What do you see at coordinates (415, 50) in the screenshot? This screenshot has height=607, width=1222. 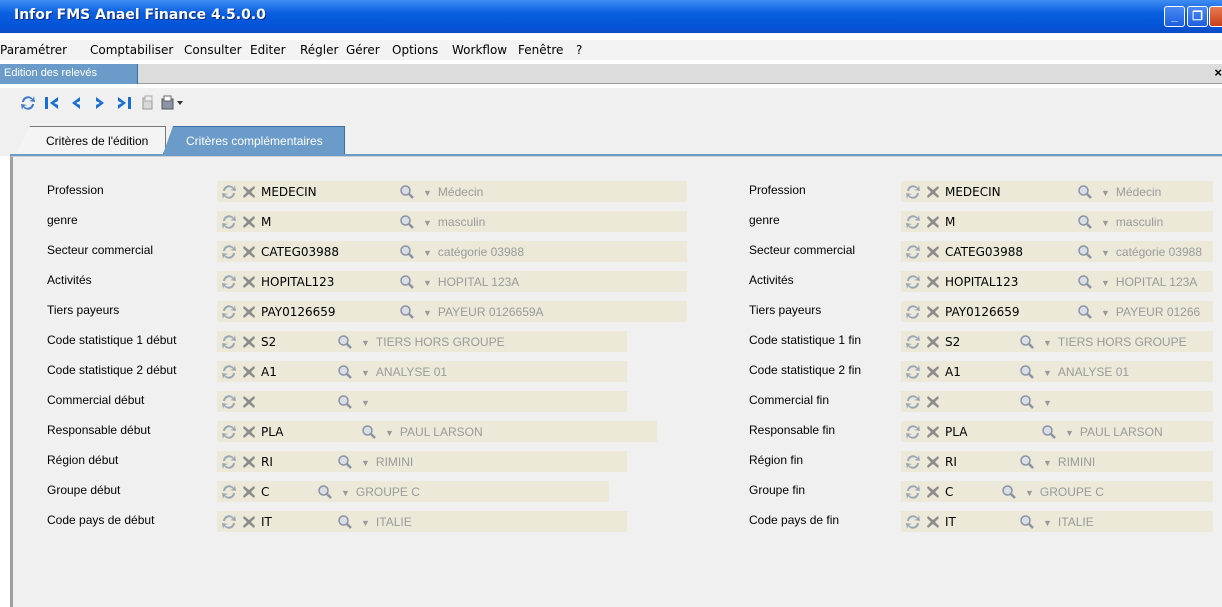 I see `menu-item: Options` at bounding box center [415, 50].